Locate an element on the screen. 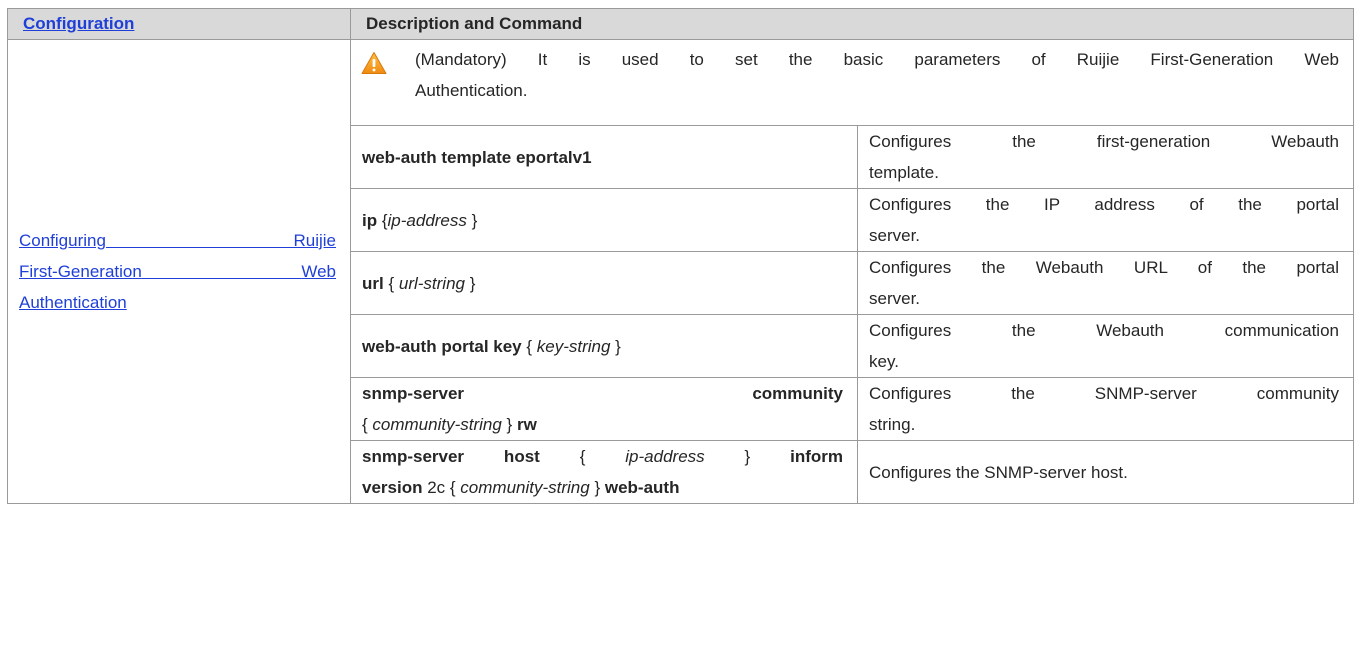 Image resolution: width=1366 pixels, height=671 pixels. configuration-header-link: Configuration is located at coordinates (78, 23).